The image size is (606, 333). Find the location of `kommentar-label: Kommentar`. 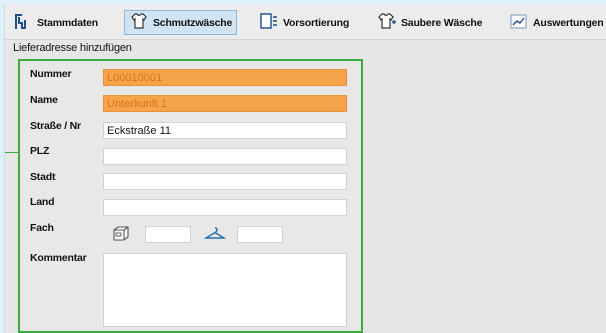

kommentar-label: Kommentar is located at coordinates (58, 258).